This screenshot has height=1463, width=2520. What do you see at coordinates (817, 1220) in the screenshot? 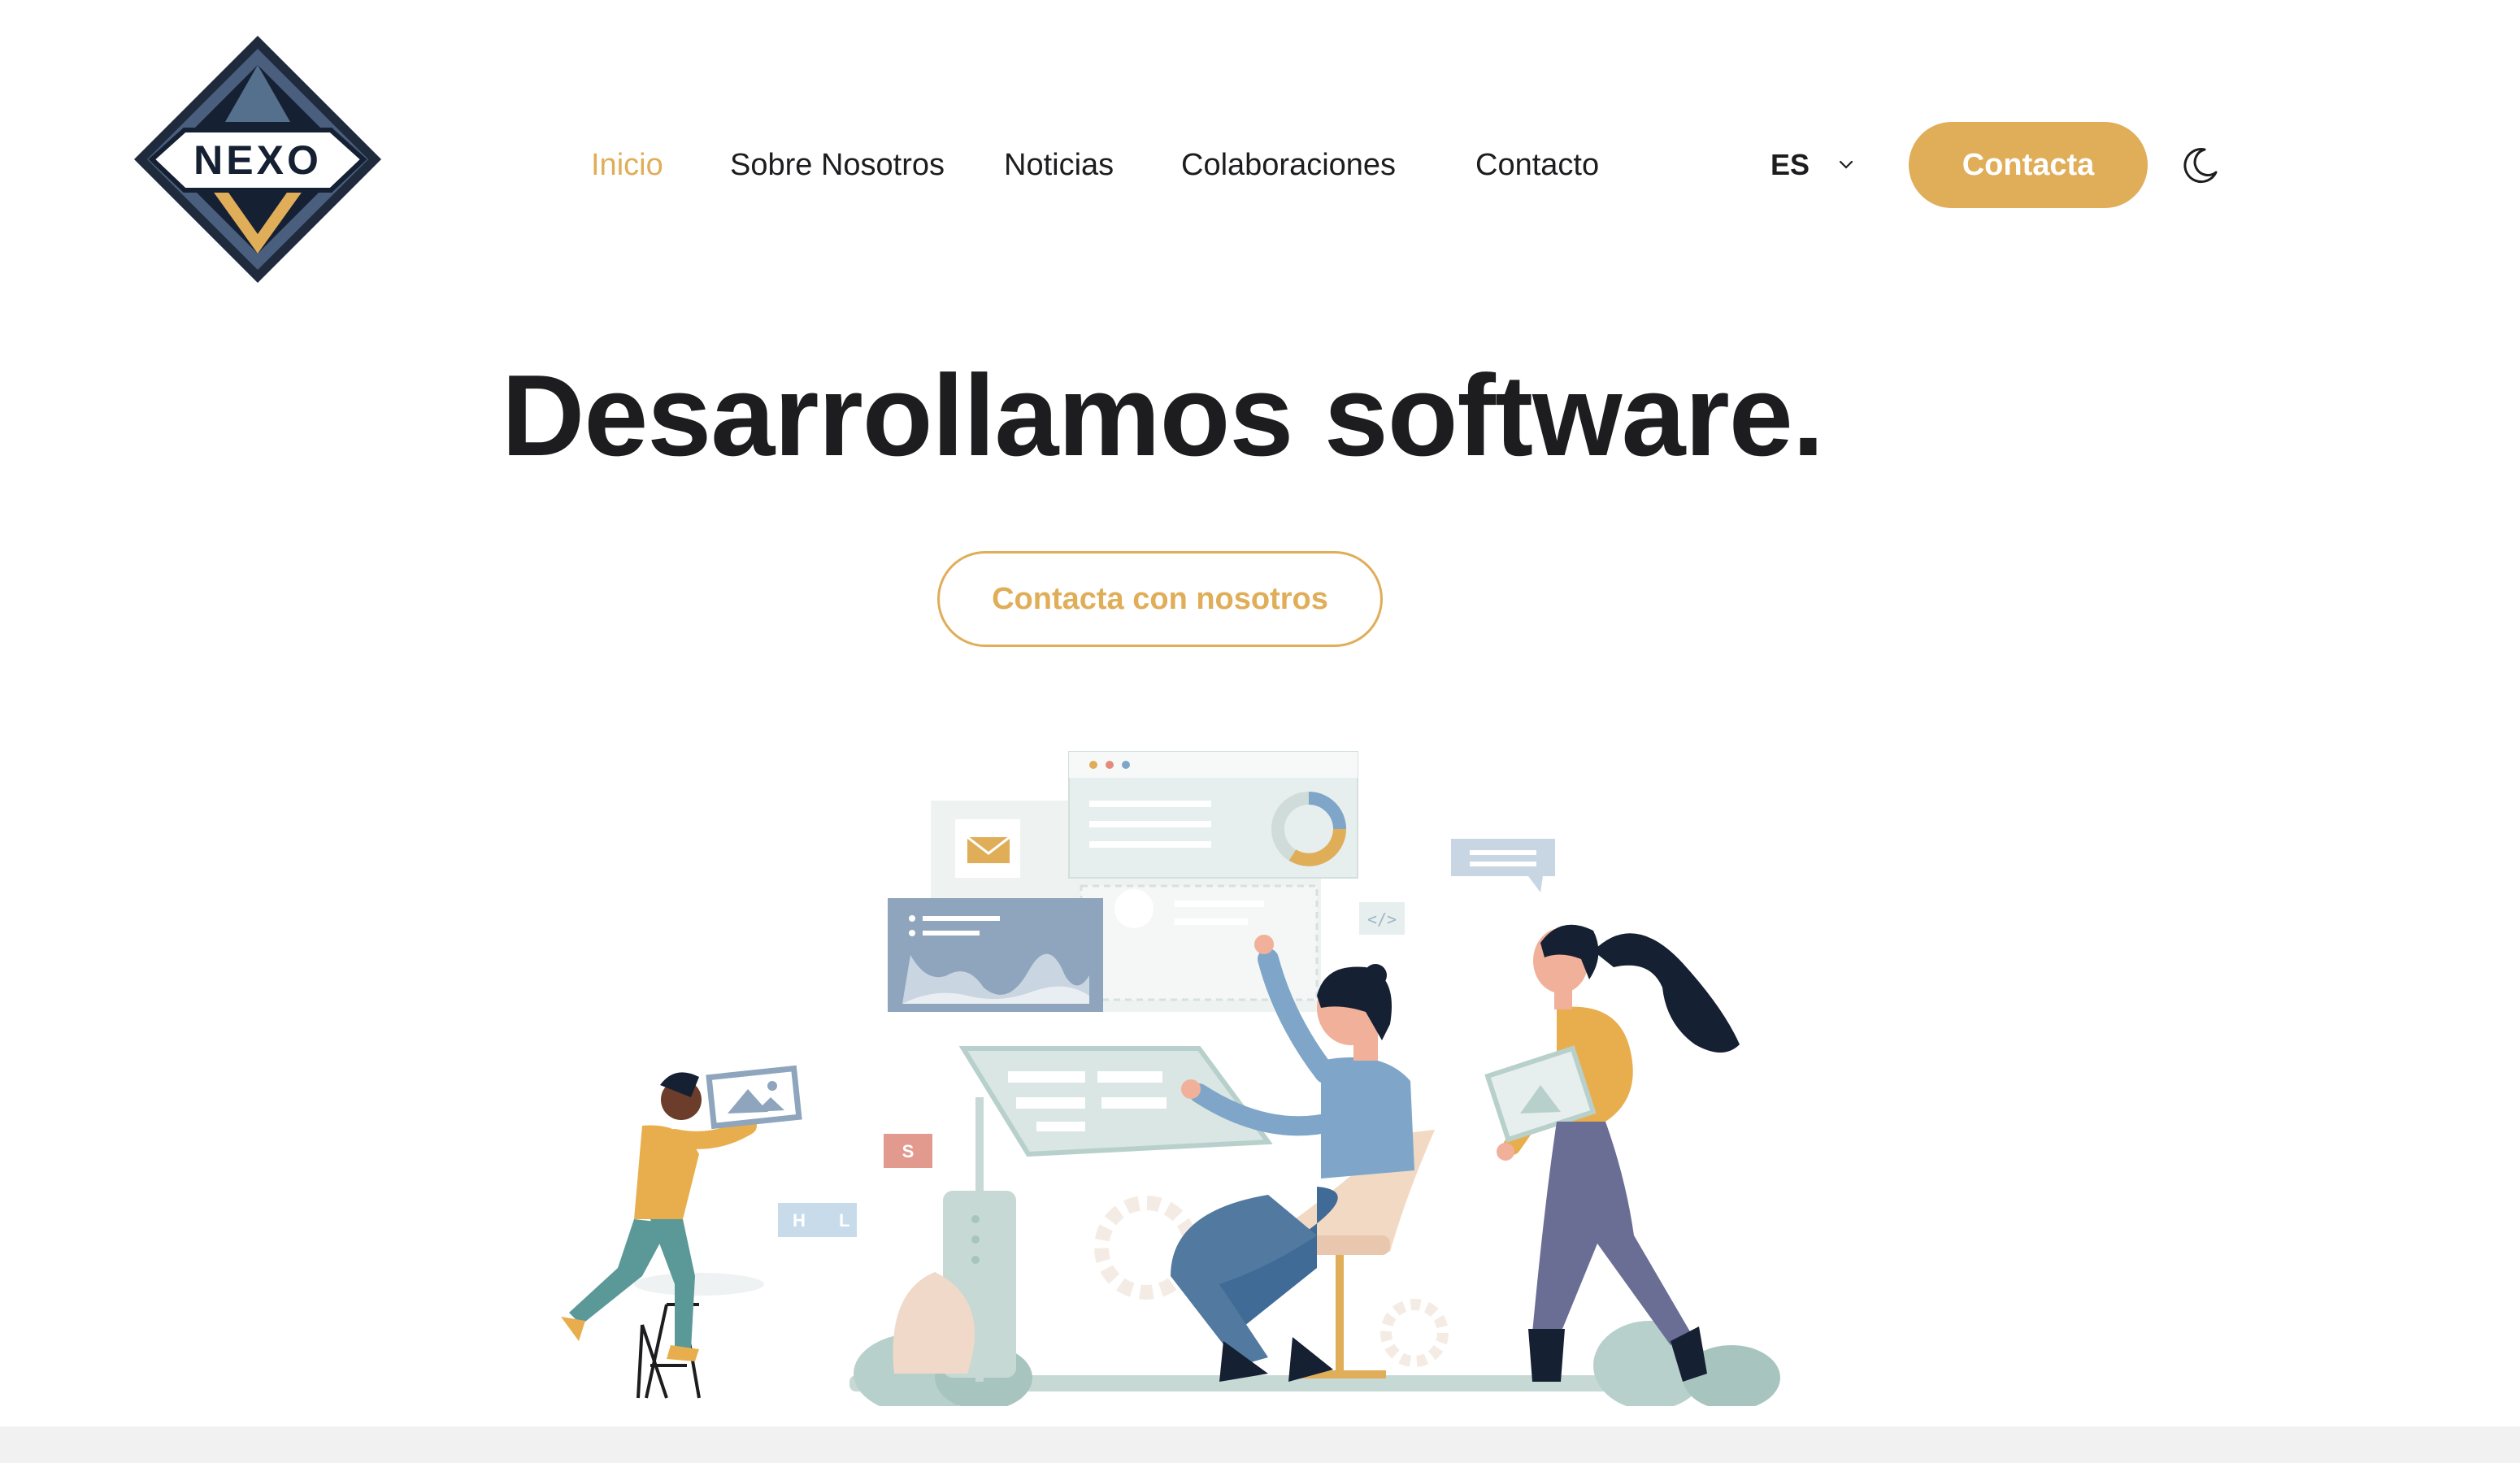
I see `letter-tiles-hl: H L` at bounding box center [817, 1220].